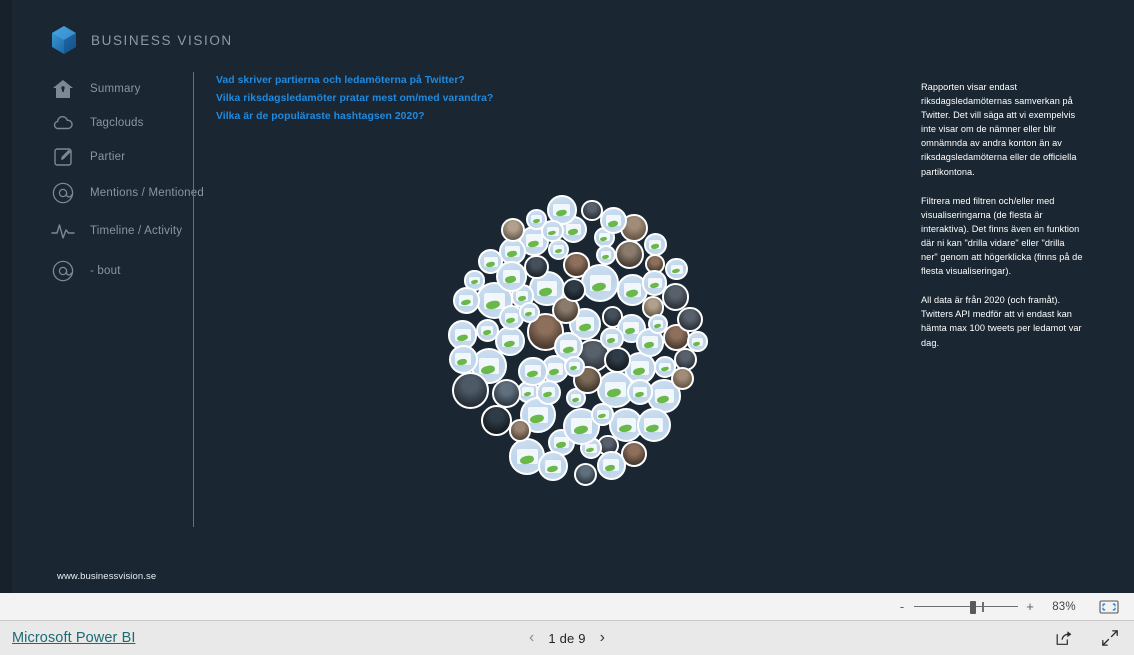 The image size is (1134, 655). What do you see at coordinates (531, 638) in the screenshot?
I see `chevron-left-icon: ‹` at bounding box center [531, 638].